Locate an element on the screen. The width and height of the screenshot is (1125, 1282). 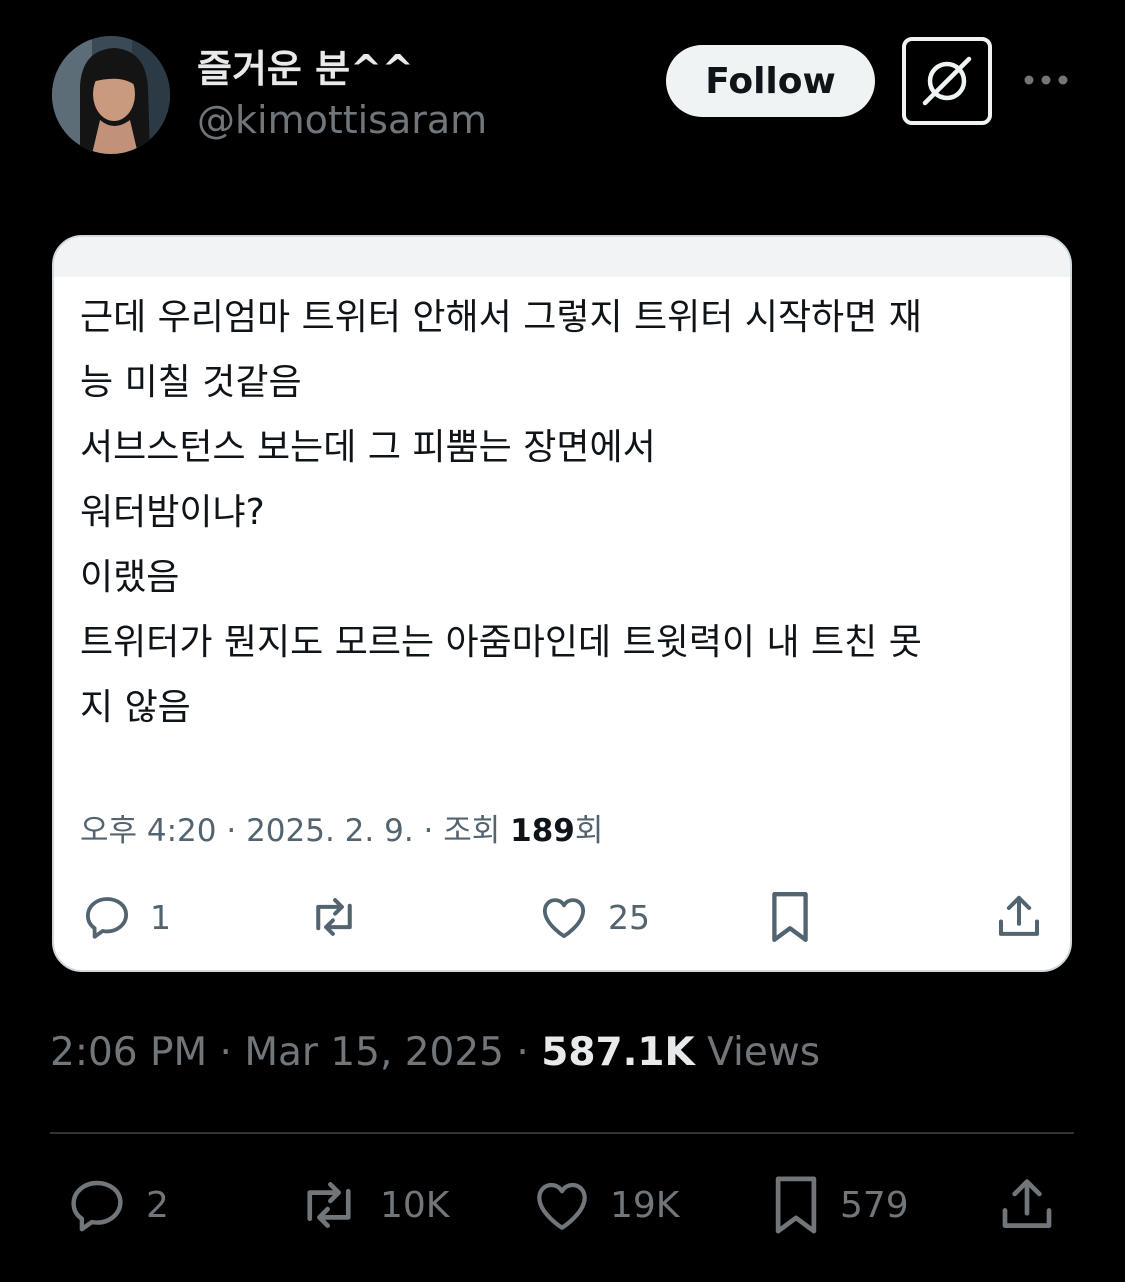
embedded-bookmark-action is located at coordinates (790, 917).